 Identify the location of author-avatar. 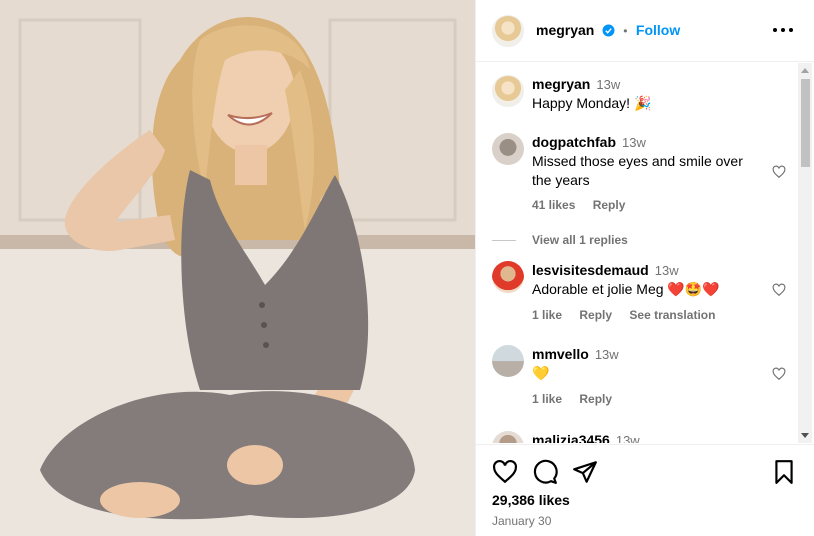
(508, 31).